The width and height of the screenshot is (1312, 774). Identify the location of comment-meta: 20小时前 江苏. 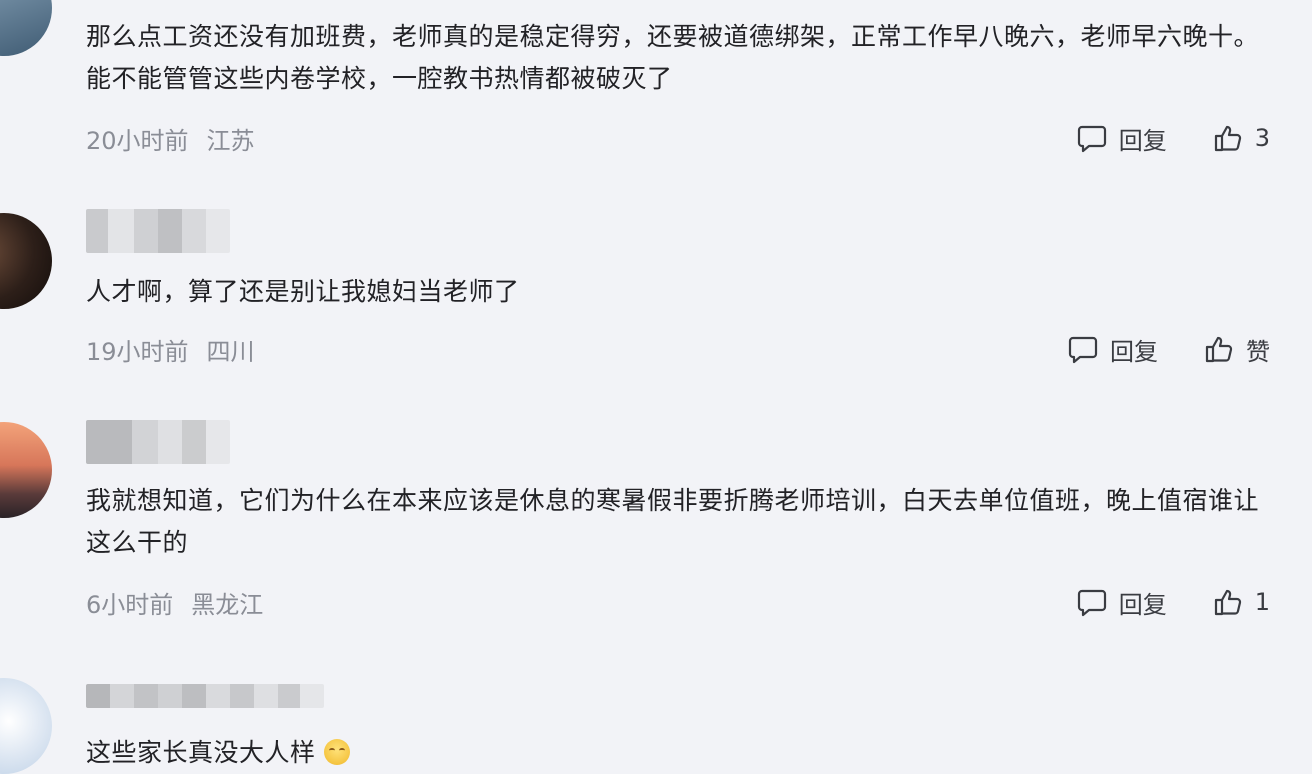
(170, 138).